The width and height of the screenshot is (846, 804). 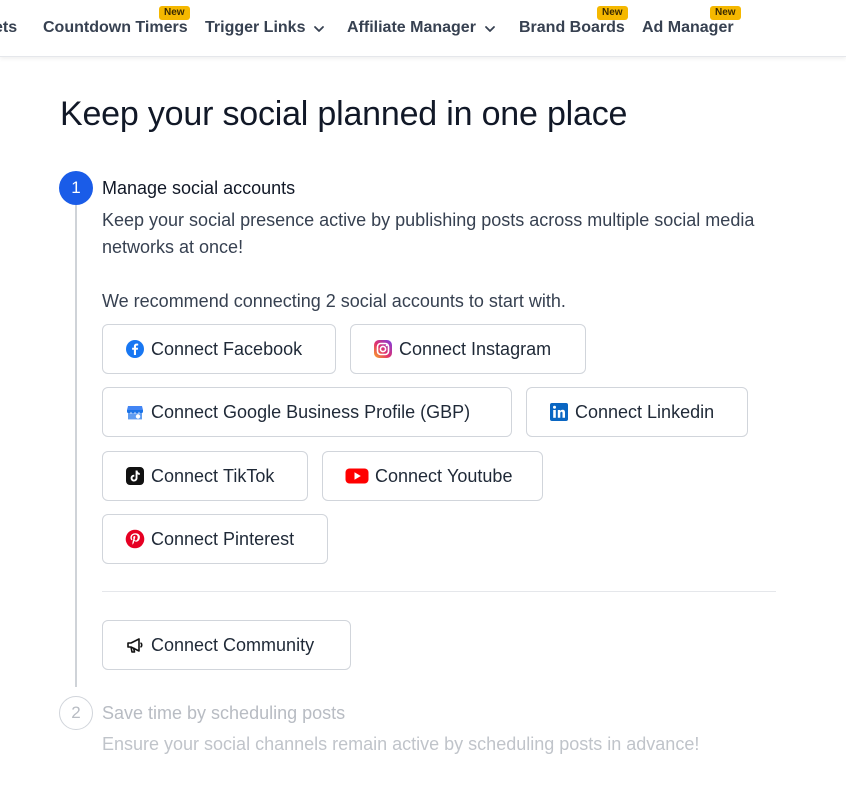 I want to click on connect-facebook-button: Connect Facebook, so click(x=219, y=349).